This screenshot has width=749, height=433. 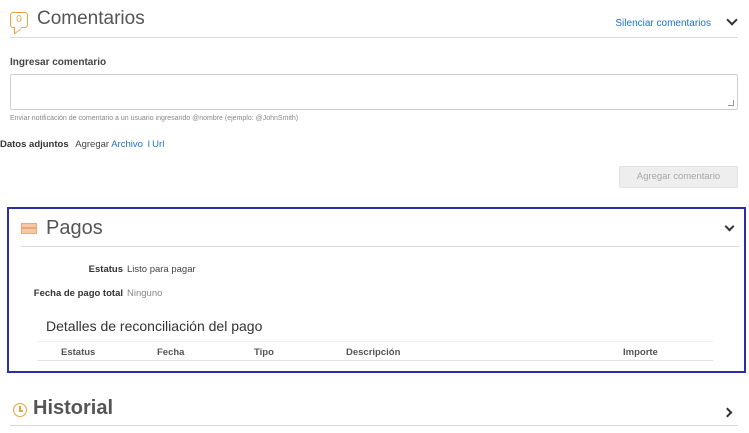 I want to click on reconciliation-table-header: Estatus Fecha Tipo Descripción Importe, so click(x=375, y=351).